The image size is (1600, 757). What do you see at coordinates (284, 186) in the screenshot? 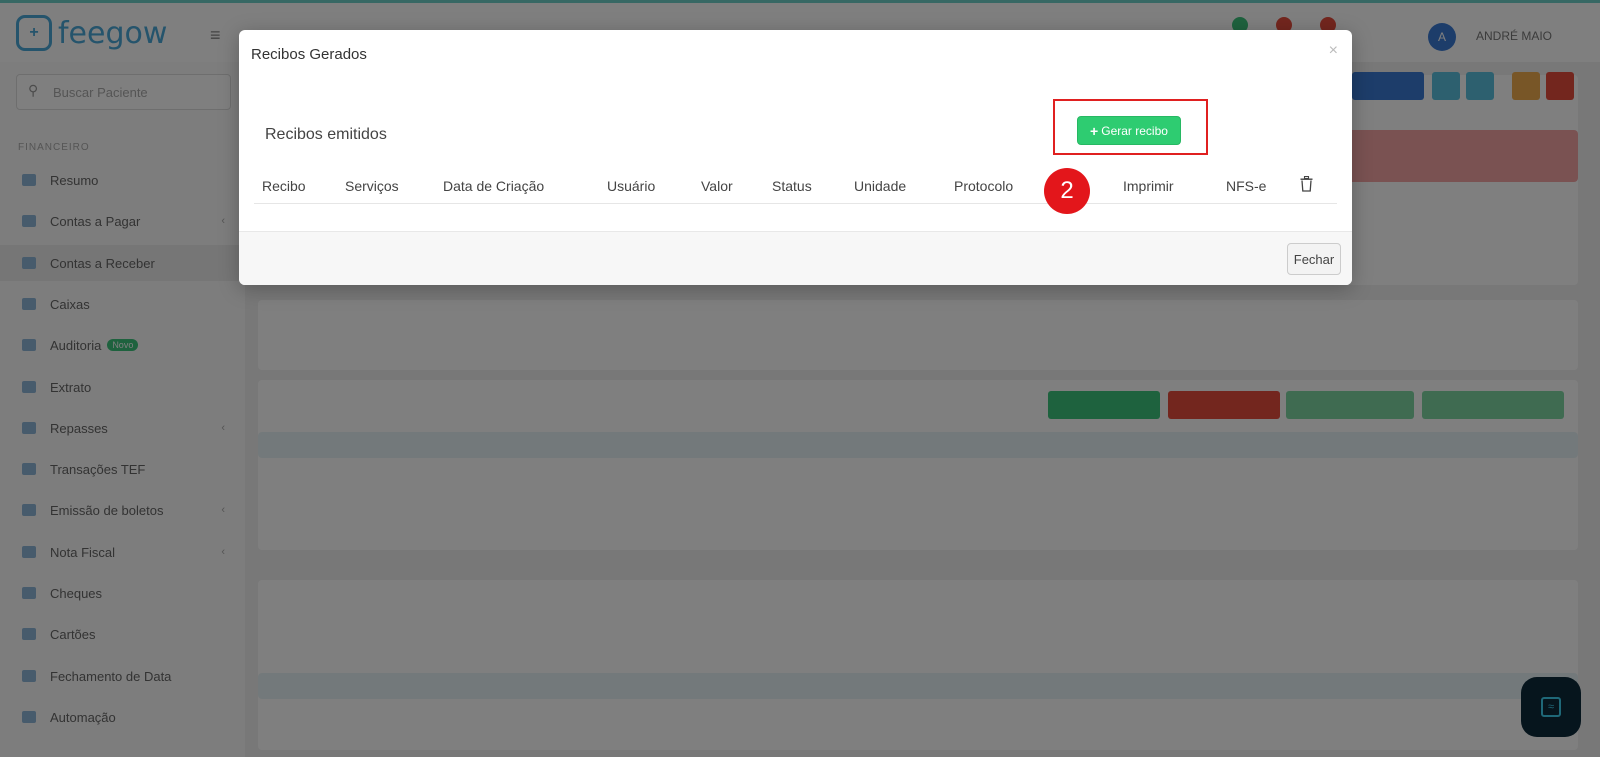
I see `column-header-recibo: Recibo` at bounding box center [284, 186].